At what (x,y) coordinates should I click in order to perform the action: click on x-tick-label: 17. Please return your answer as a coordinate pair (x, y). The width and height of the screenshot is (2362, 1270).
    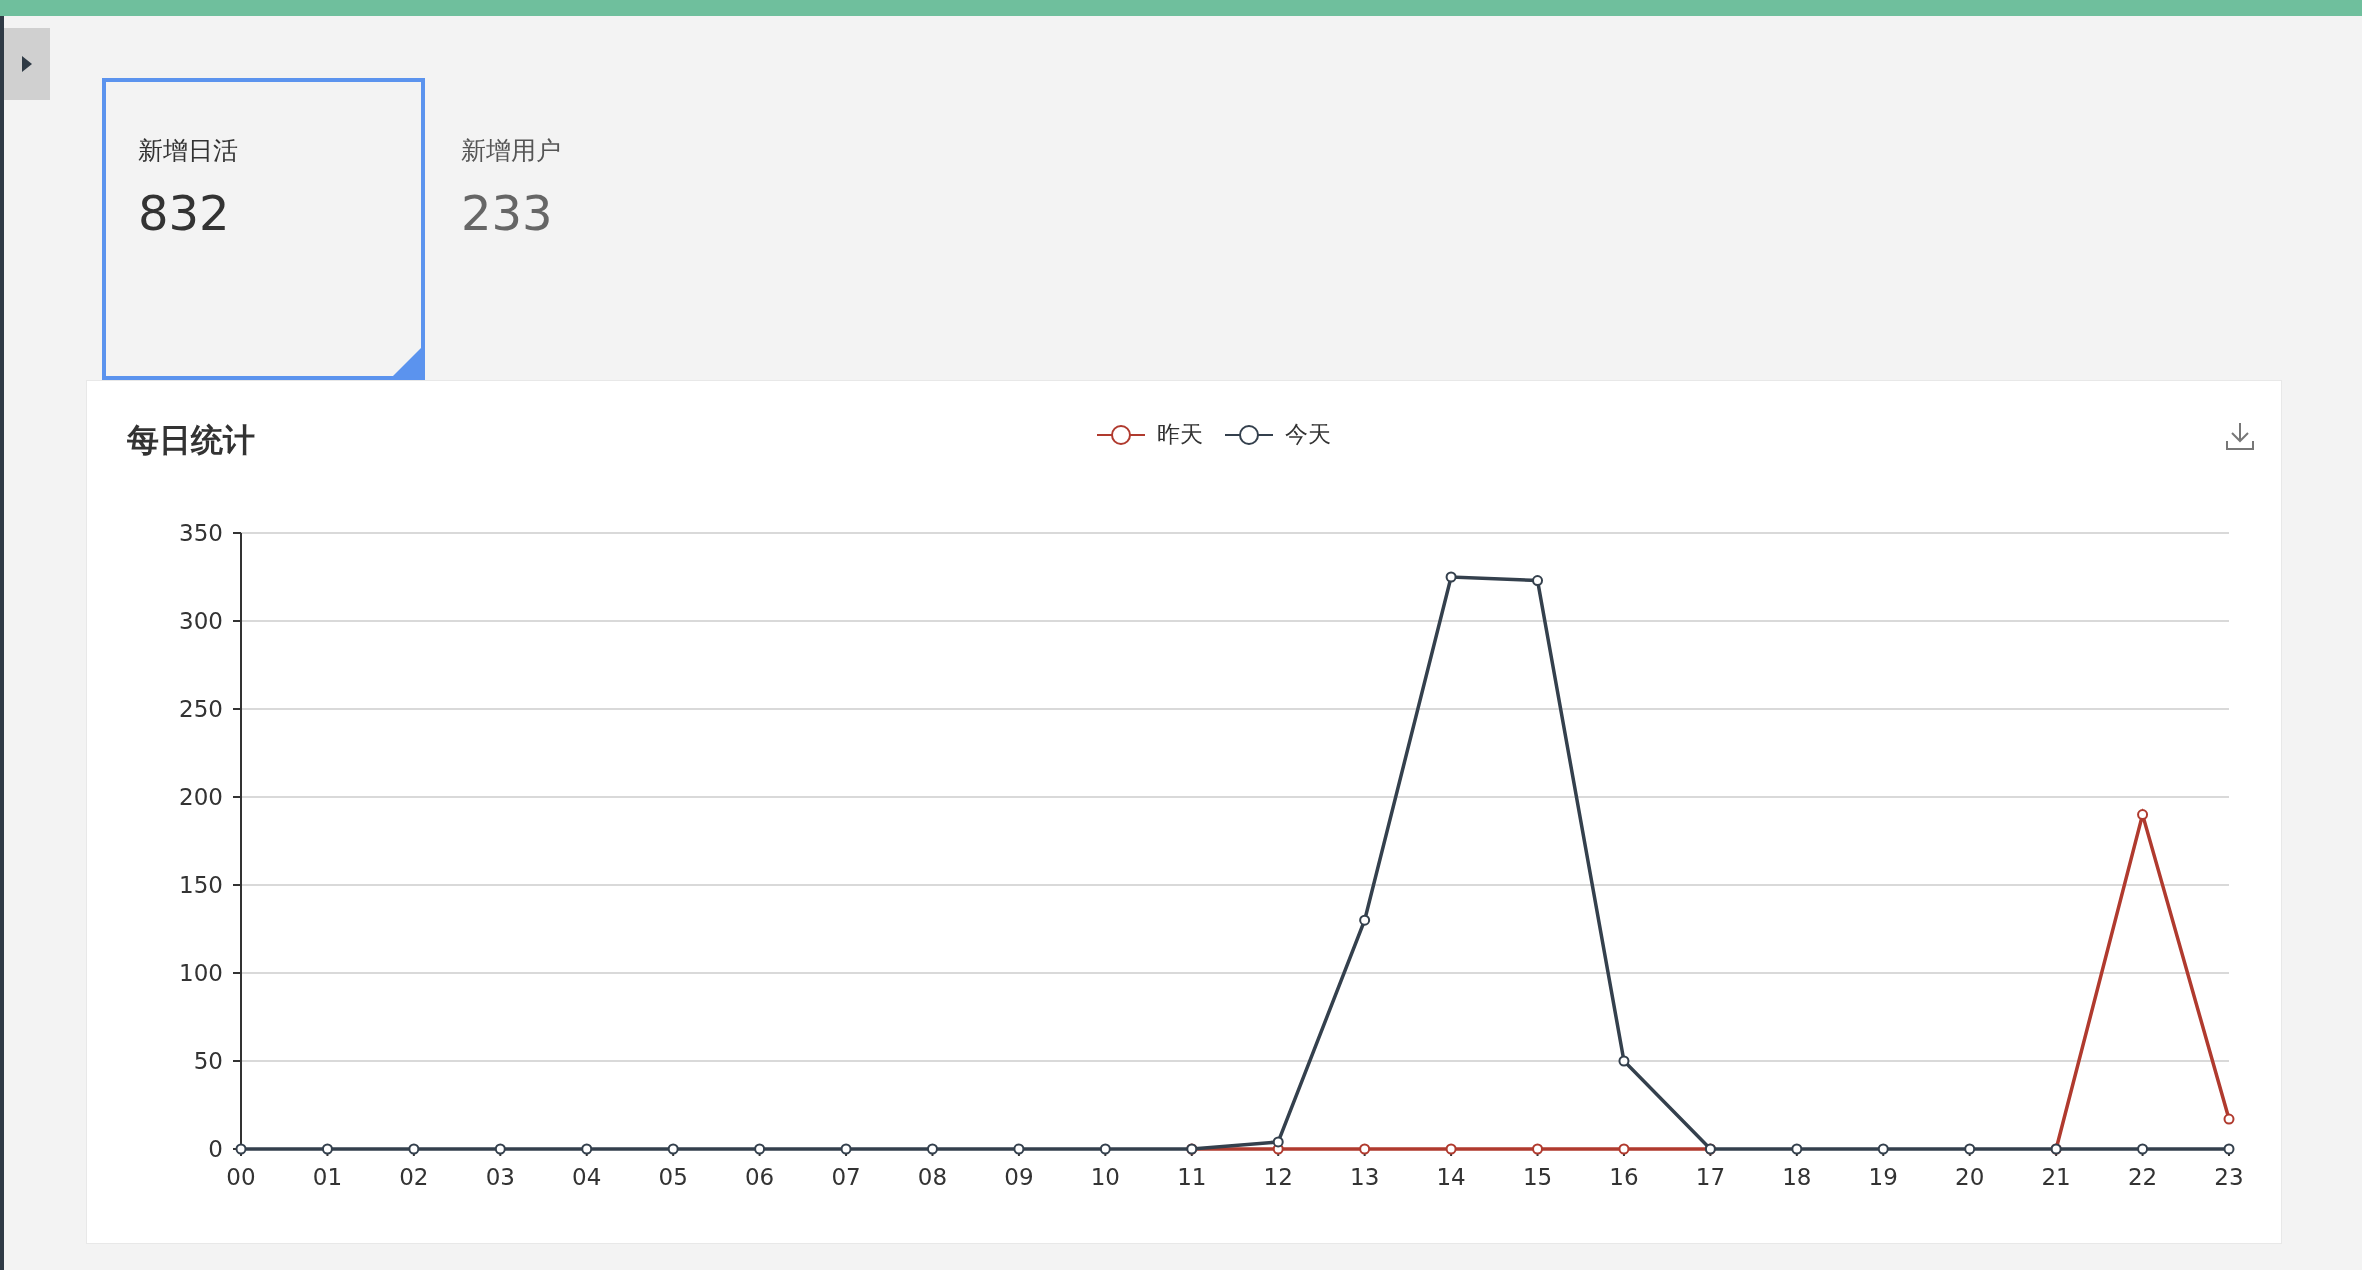
    Looking at the image, I should click on (1710, 1177).